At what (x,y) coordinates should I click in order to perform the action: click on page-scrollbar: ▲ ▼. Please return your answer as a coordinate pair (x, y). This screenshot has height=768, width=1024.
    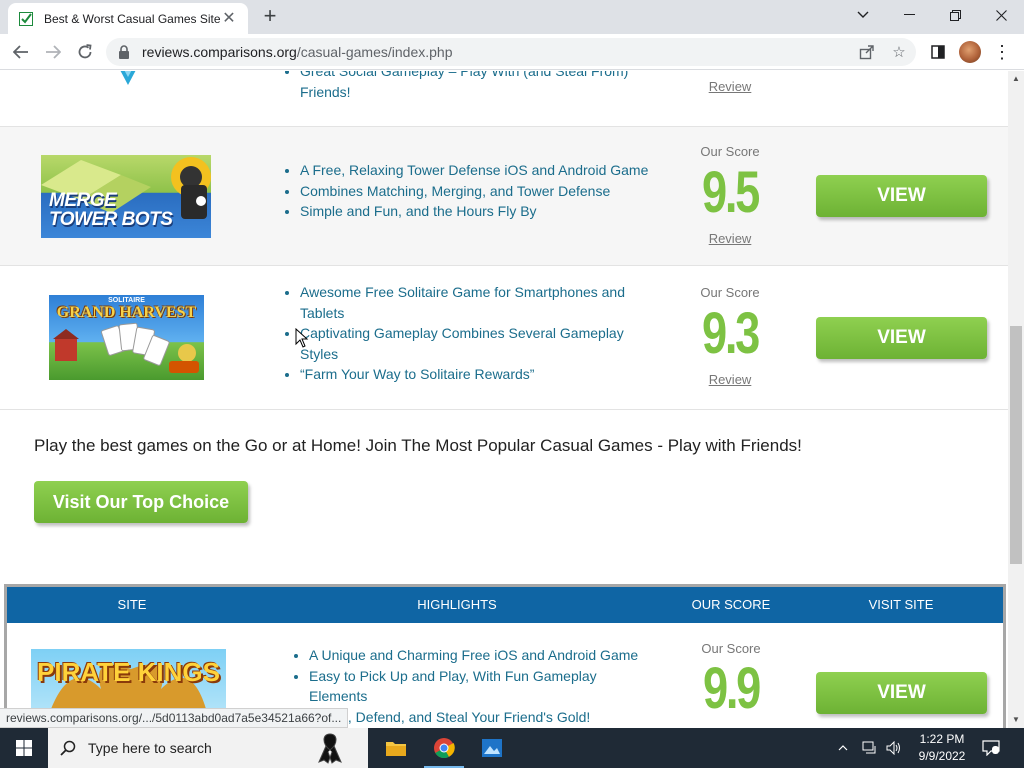
    Looking at the image, I should click on (1016, 399).